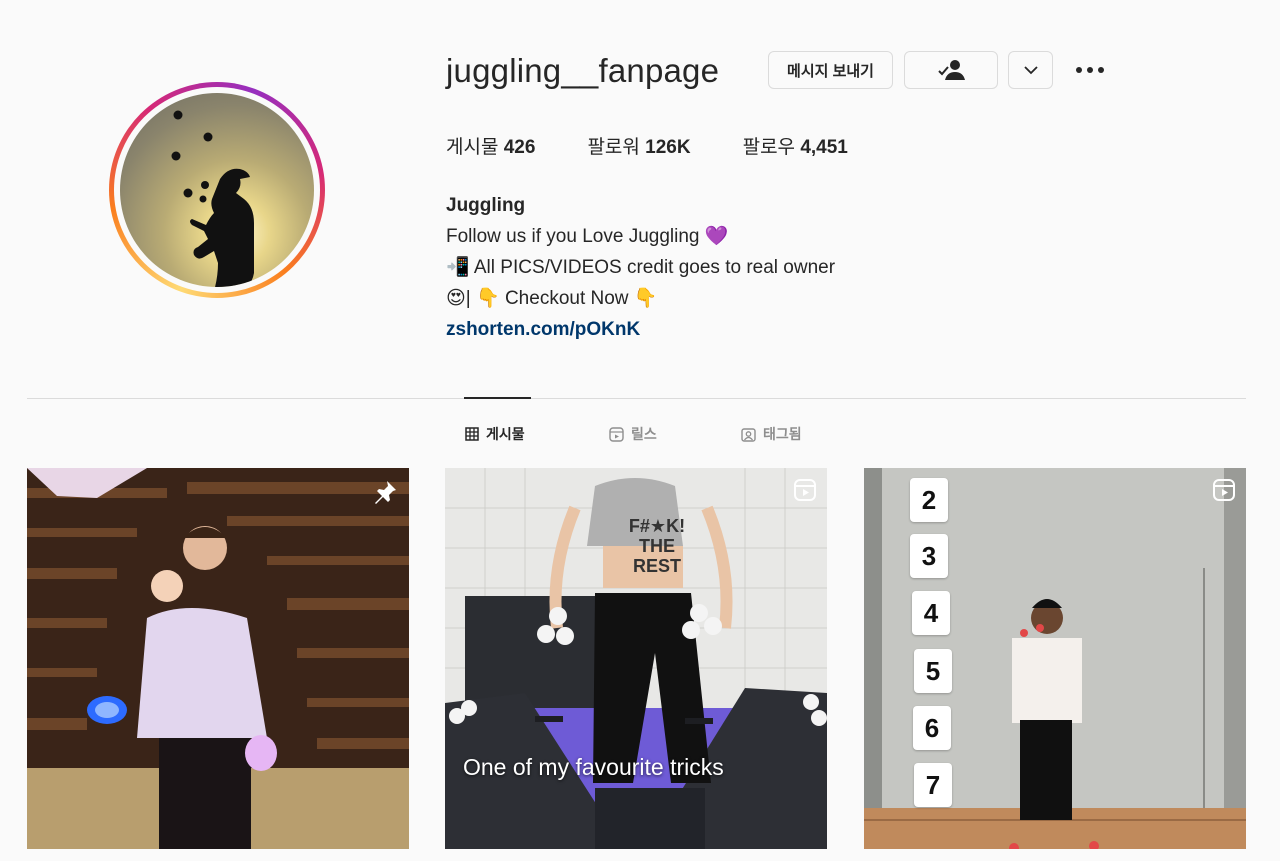 The height and width of the screenshot is (861, 1280). What do you see at coordinates (212, 198) in the screenshot?
I see `avatar-juggler-silhouette` at bounding box center [212, 198].